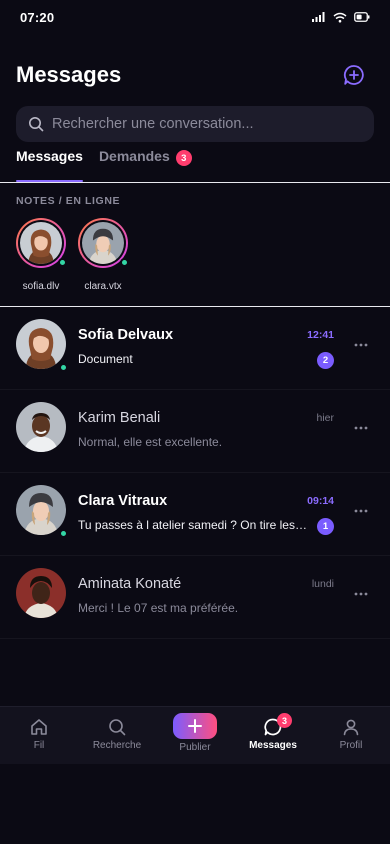 This screenshot has height=844, width=390. Describe the element at coordinates (183, 158) in the screenshot. I see `requests-badge: 3` at that location.